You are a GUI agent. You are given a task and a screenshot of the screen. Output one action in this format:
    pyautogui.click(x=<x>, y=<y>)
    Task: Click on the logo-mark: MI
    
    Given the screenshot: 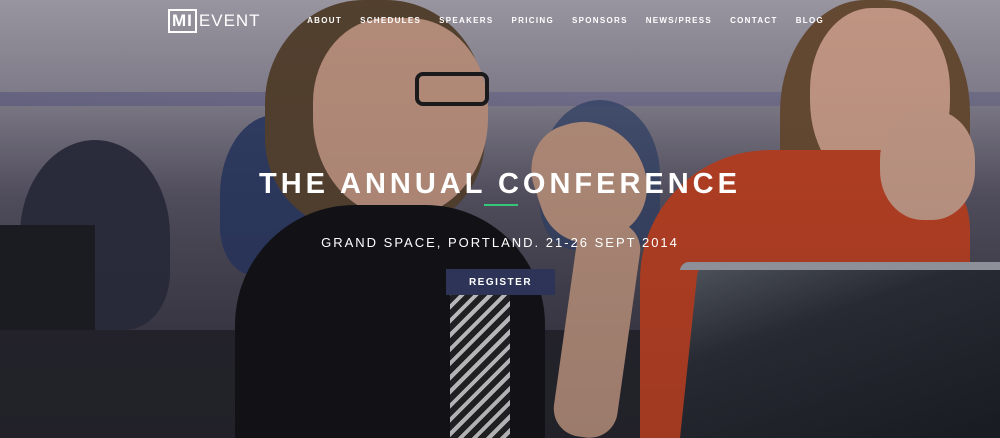 What is the action you would take?
    pyautogui.click(x=182, y=21)
    